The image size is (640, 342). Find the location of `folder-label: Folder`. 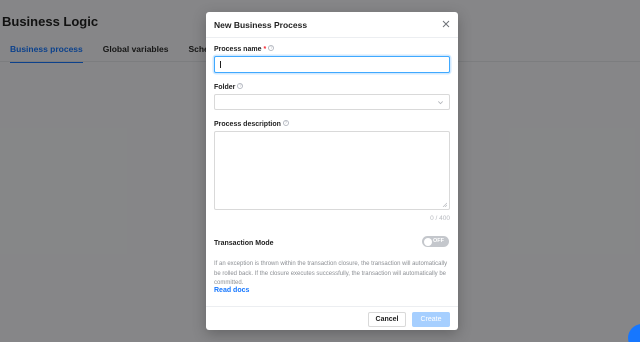

folder-label: Folder is located at coordinates (229, 87).